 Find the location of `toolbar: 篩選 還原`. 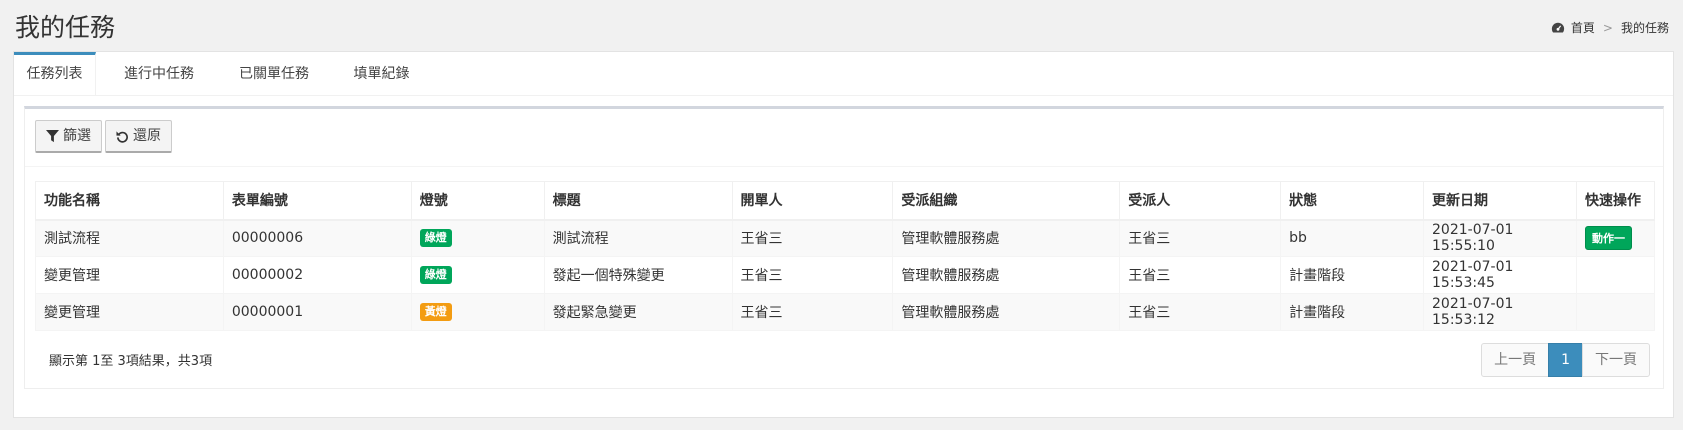

toolbar: 篩選 還原 is located at coordinates (844, 138).